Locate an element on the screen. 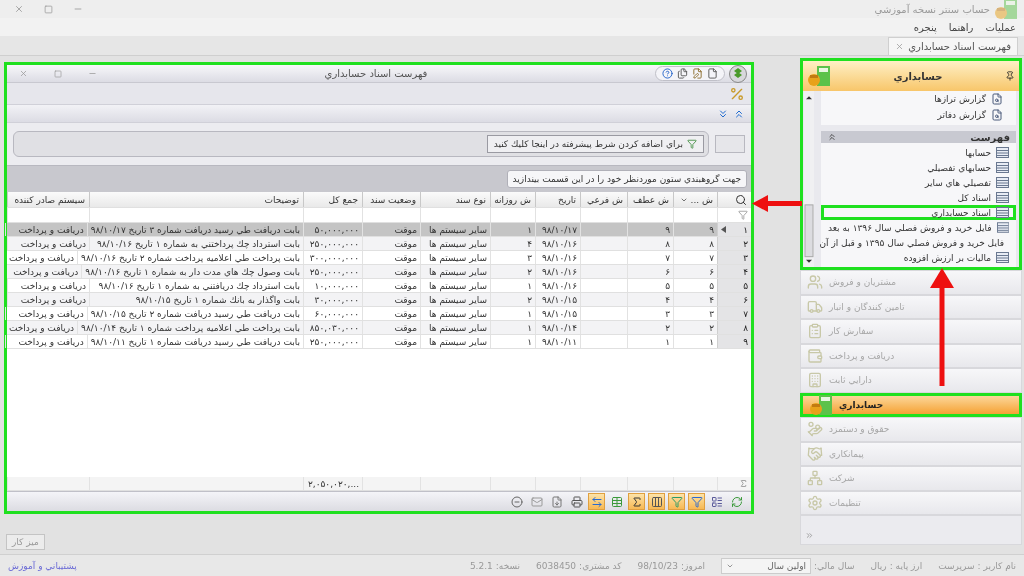  status-label: سال مالي: is located at coordinates (834, 565).